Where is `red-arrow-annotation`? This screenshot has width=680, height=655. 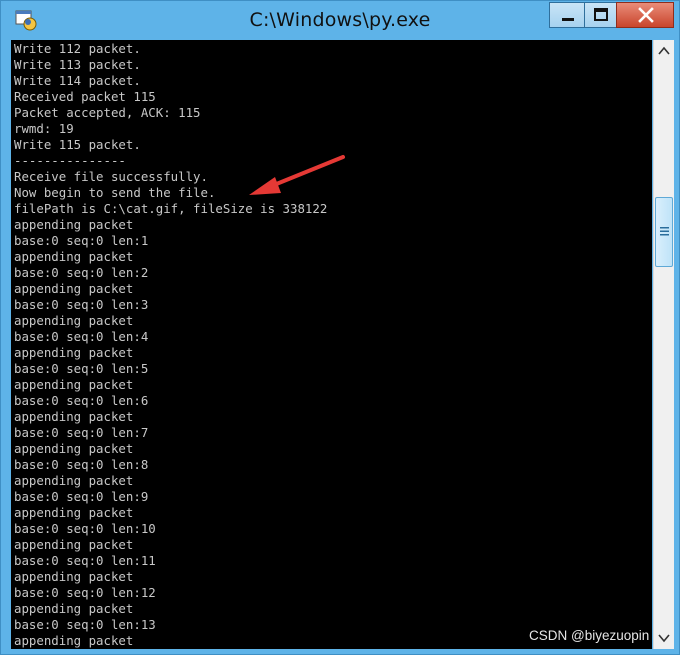 red-arrow-annotation is located at coordinates (297, 175).